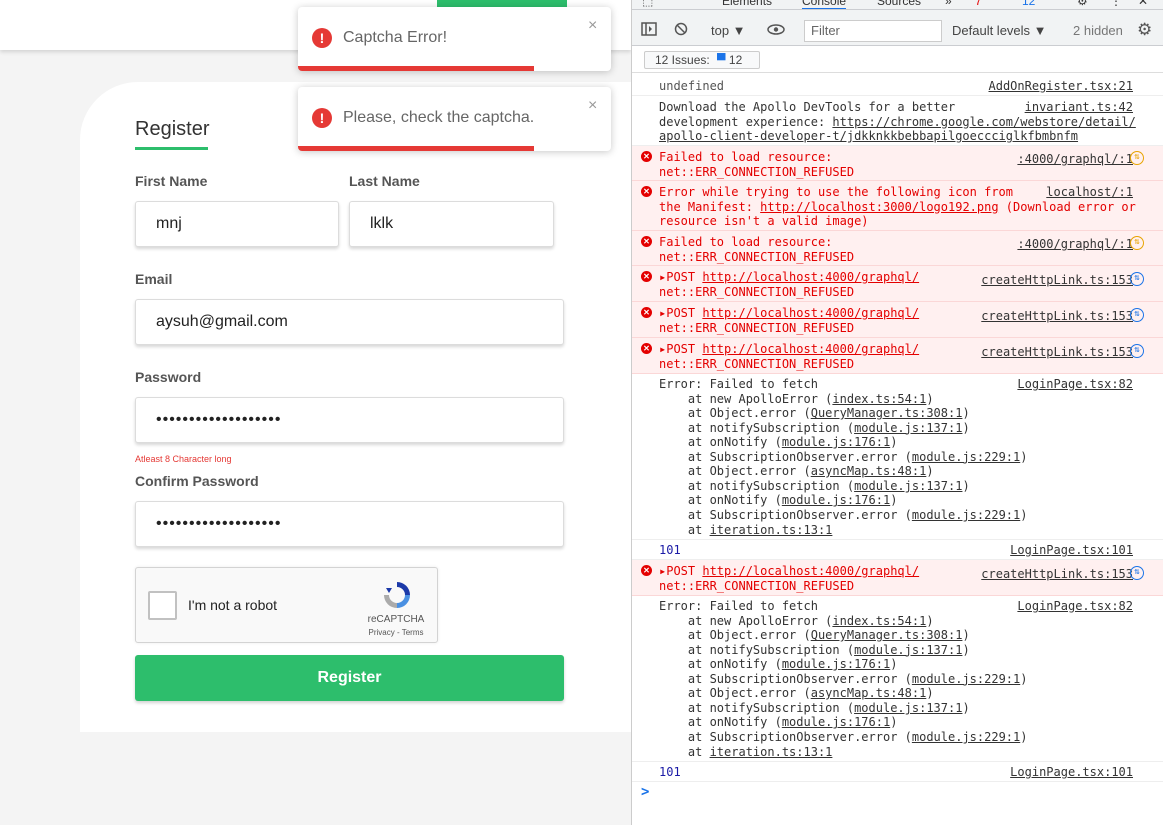 The image size is (1163, 825). I want to click on error-count-badge: 7, so click(978, 4).